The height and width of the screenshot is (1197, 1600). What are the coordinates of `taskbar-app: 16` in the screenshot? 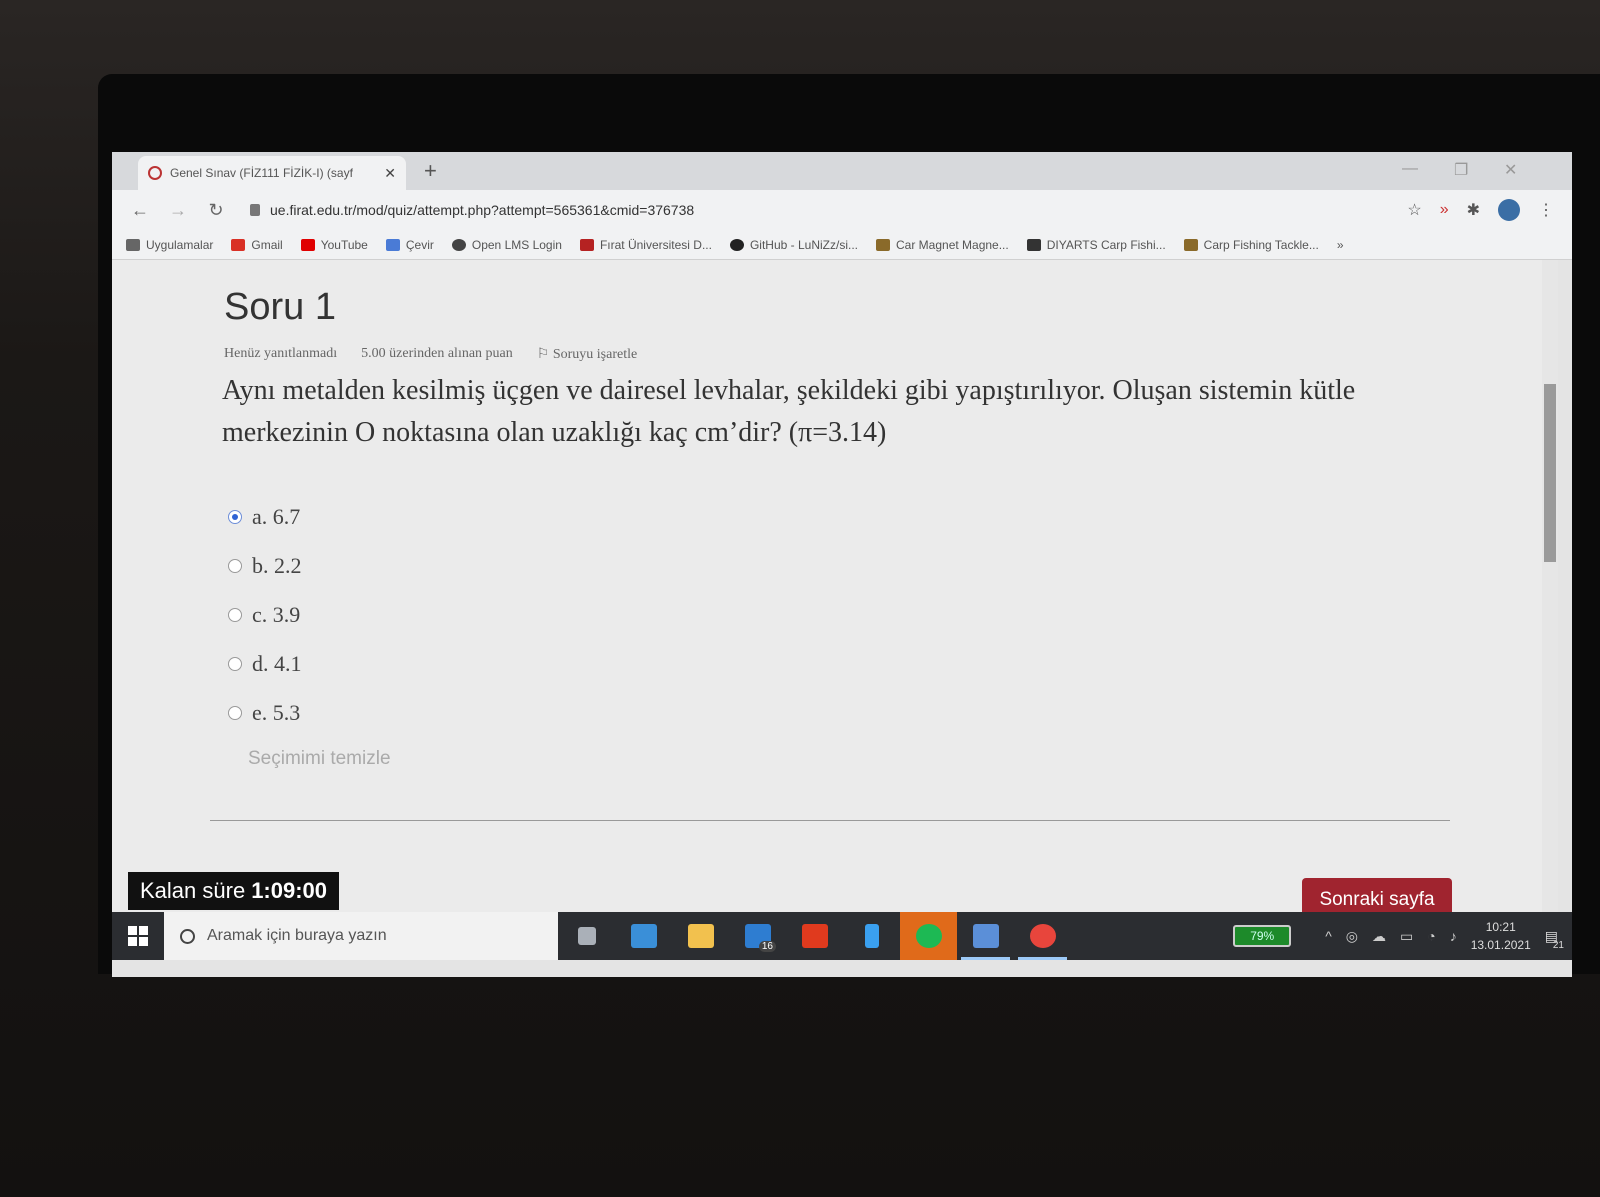 It's located at (757, 936).